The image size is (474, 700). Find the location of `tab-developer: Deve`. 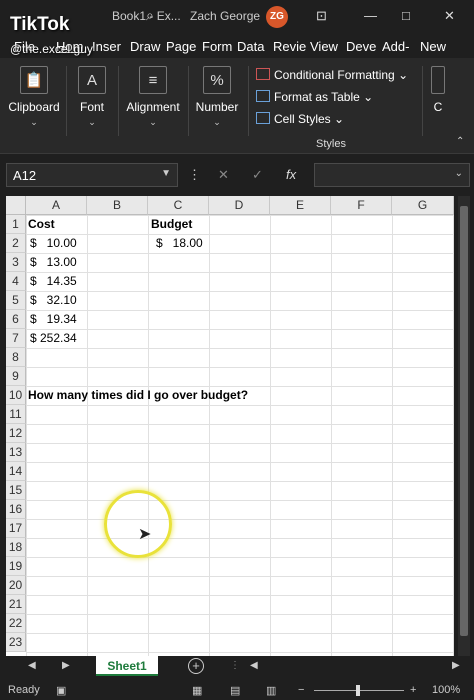

tab-developer: Deve is located at coordinates (361, 46).